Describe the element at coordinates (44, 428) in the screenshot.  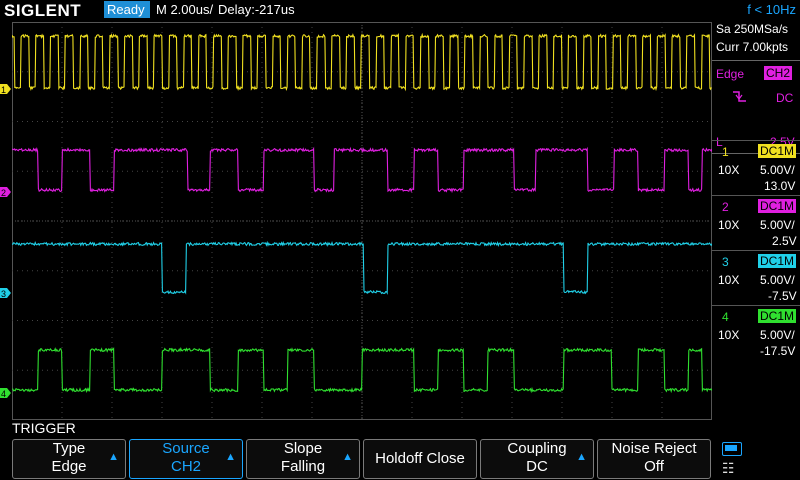
I see `menu-title: TRIGGER` at that location.